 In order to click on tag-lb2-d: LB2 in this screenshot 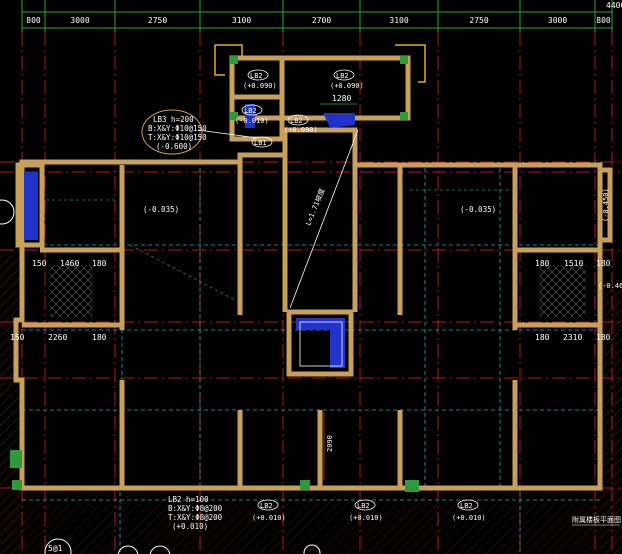, I will do `click(296, 121)`.